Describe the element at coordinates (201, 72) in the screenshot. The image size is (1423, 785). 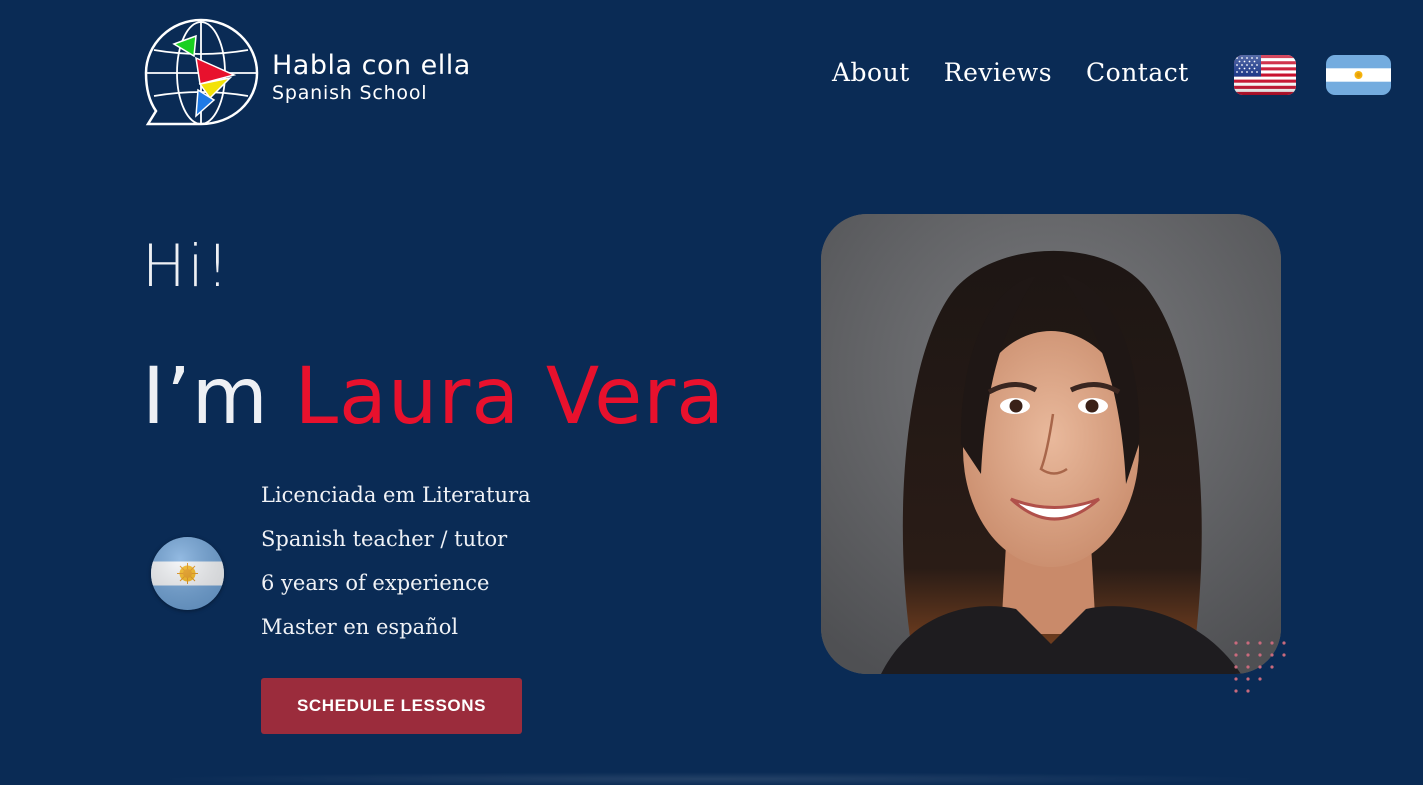
I see `globe-chat-logo-icon` at that location.